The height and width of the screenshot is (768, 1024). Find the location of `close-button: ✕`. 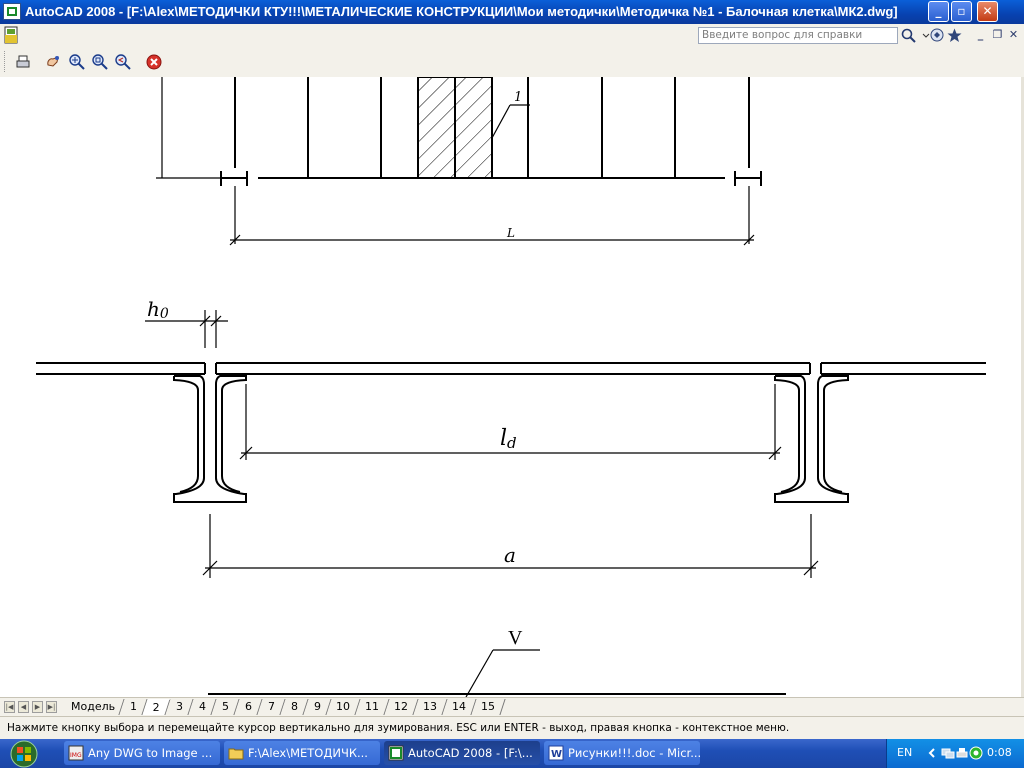

close-button: ✕ is located at coordinates (987, 11).